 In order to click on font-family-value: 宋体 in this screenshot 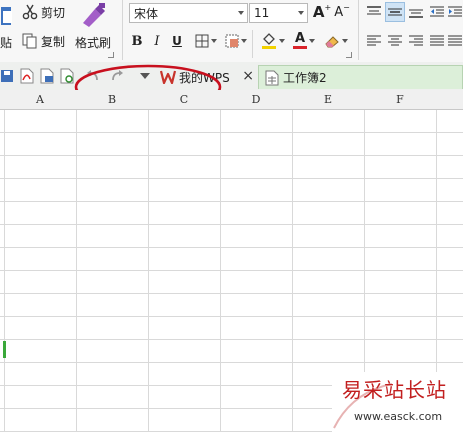, I will do `click(146, 13)`.